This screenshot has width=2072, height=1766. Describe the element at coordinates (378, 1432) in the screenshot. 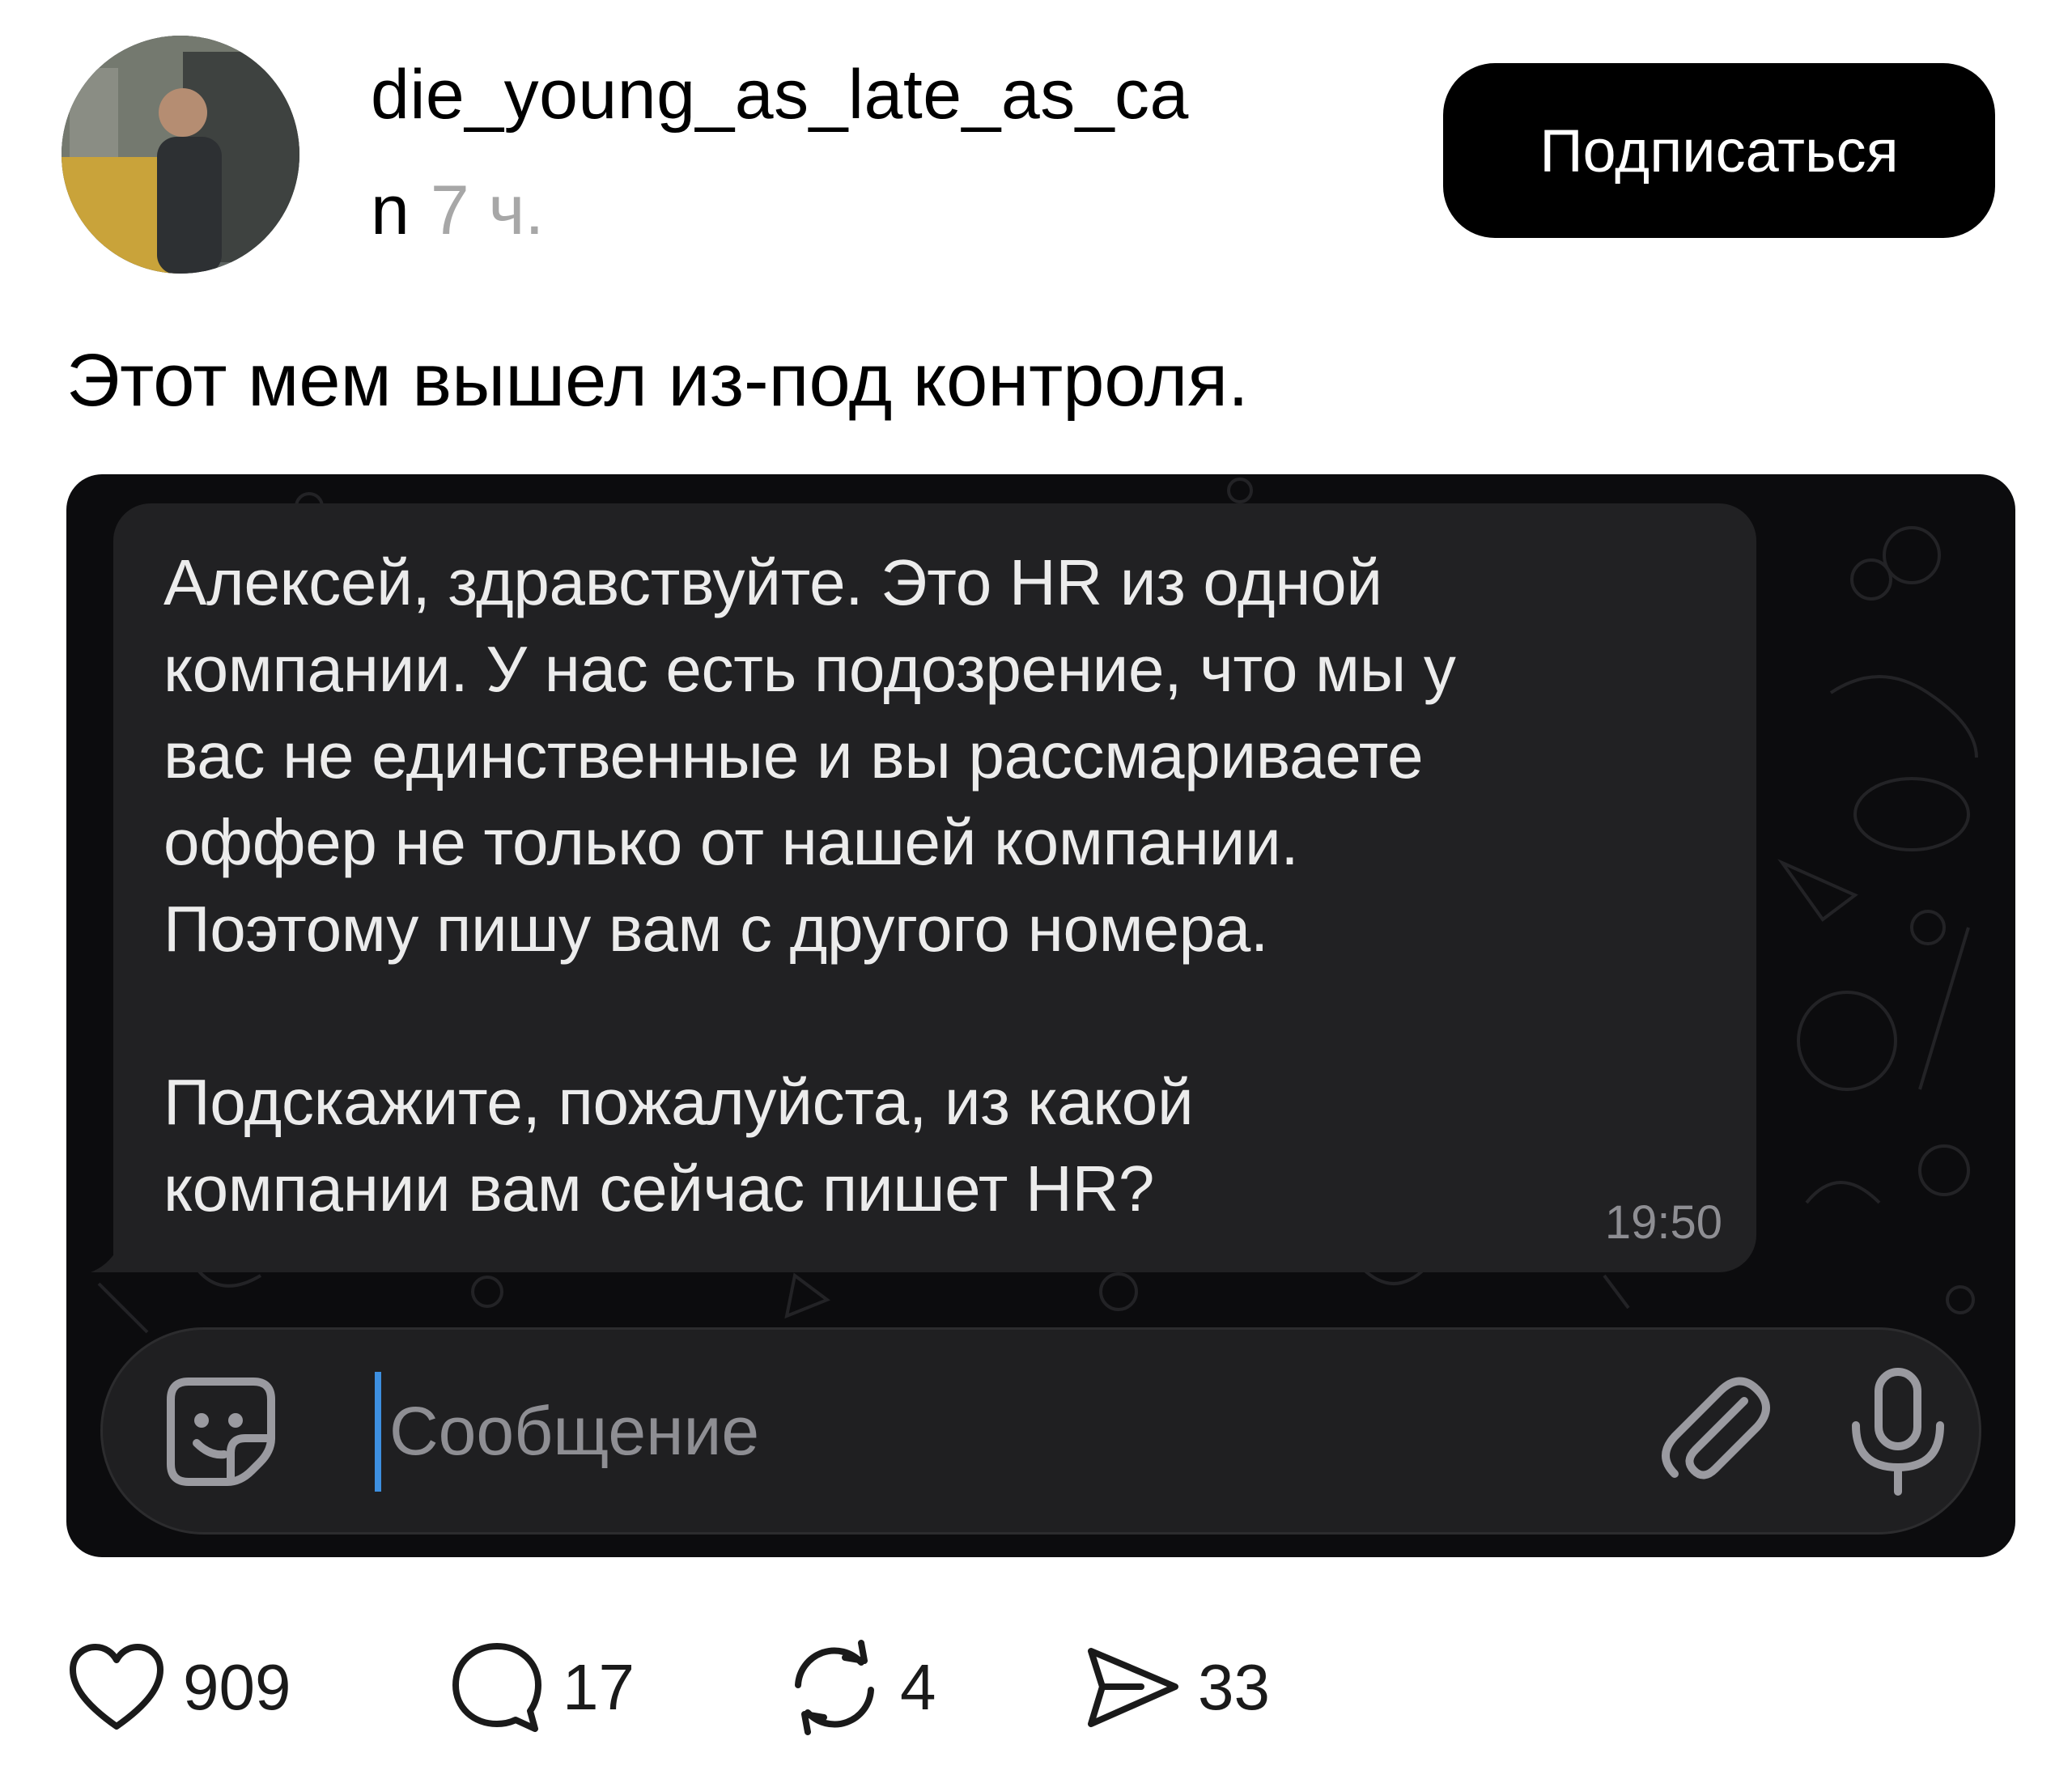

I see `text-cursor` at that location.